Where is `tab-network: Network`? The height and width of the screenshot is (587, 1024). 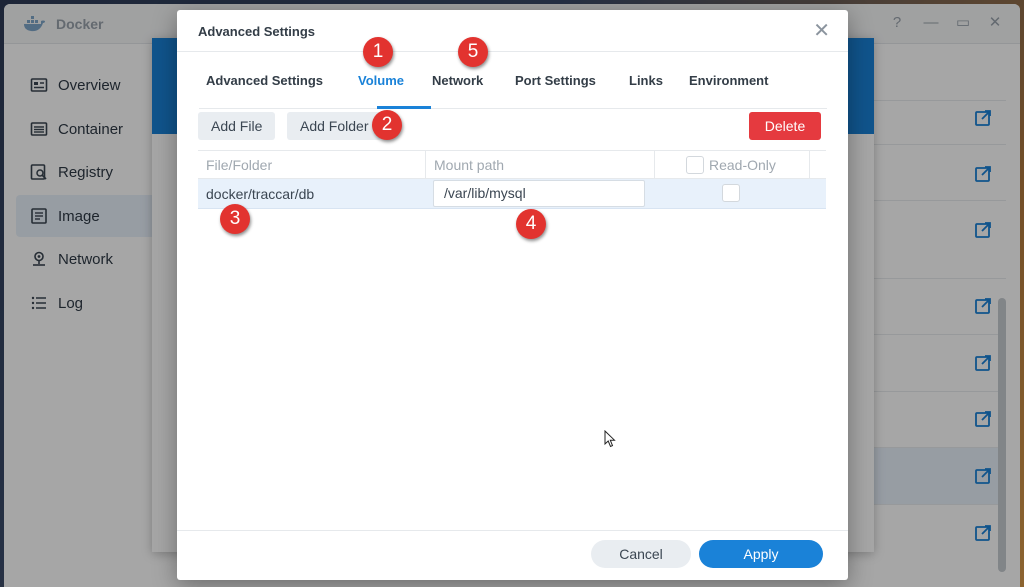 tab-network: Network is located at coordinates (457, 80).